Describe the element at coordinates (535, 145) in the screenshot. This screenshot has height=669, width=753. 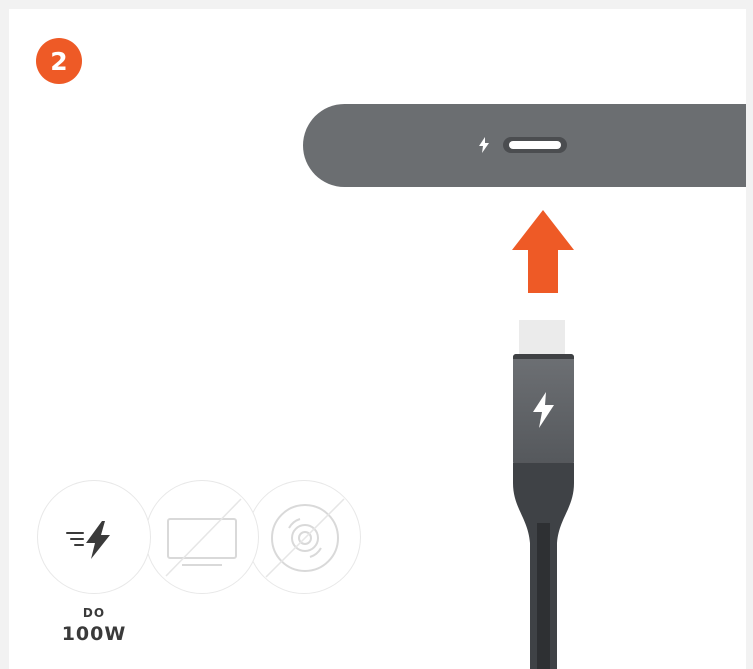
I see `usb-c-port` at that location.